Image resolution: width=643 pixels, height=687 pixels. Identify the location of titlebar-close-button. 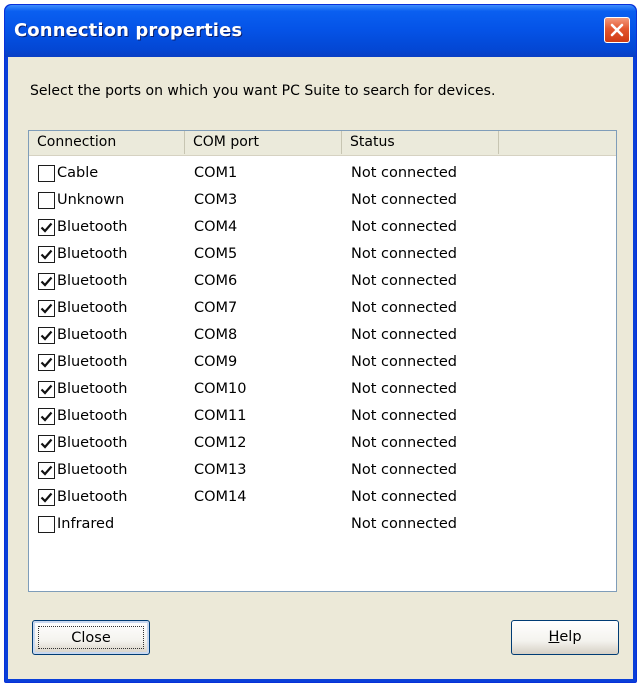
(617, 30).